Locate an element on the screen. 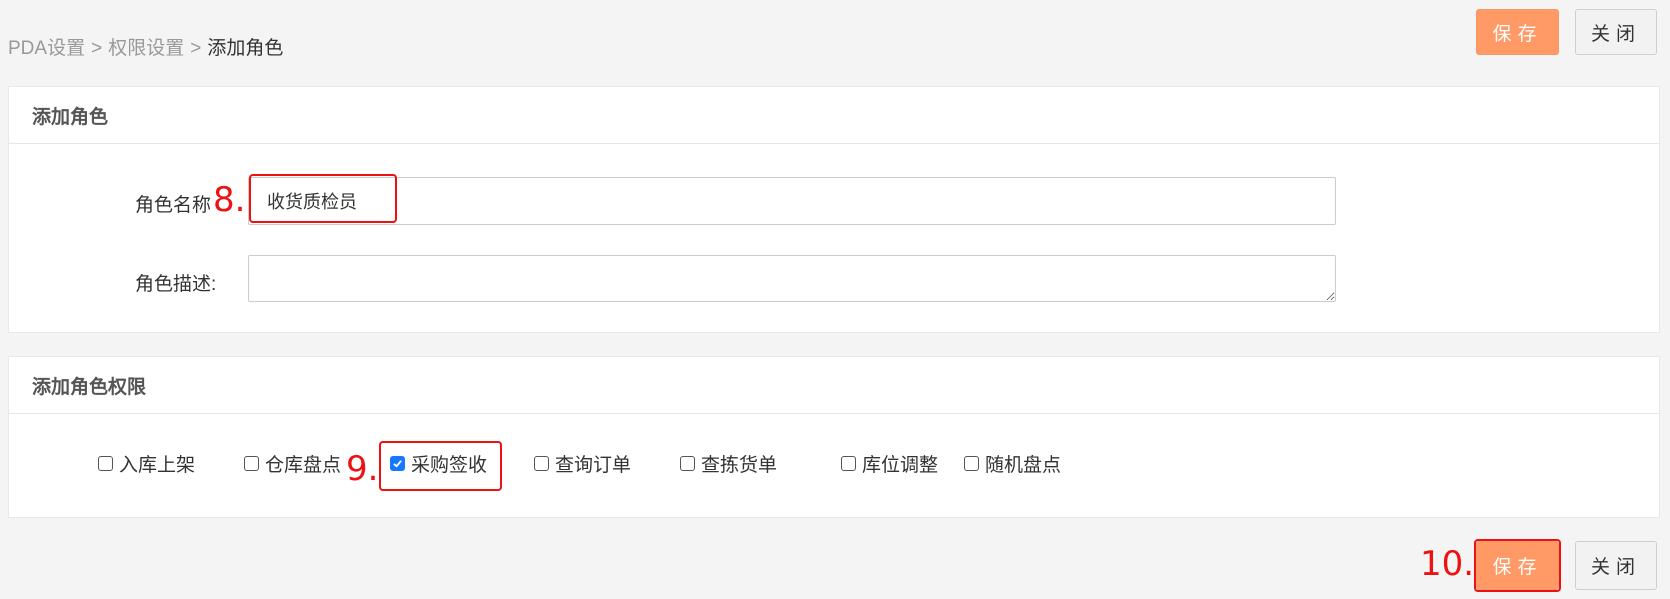 The height and width of the screenshot is (599, 1670). breadcrumb: PDA设置 > 权限设置 > 添加角色 is located at coordinates (145, 46).